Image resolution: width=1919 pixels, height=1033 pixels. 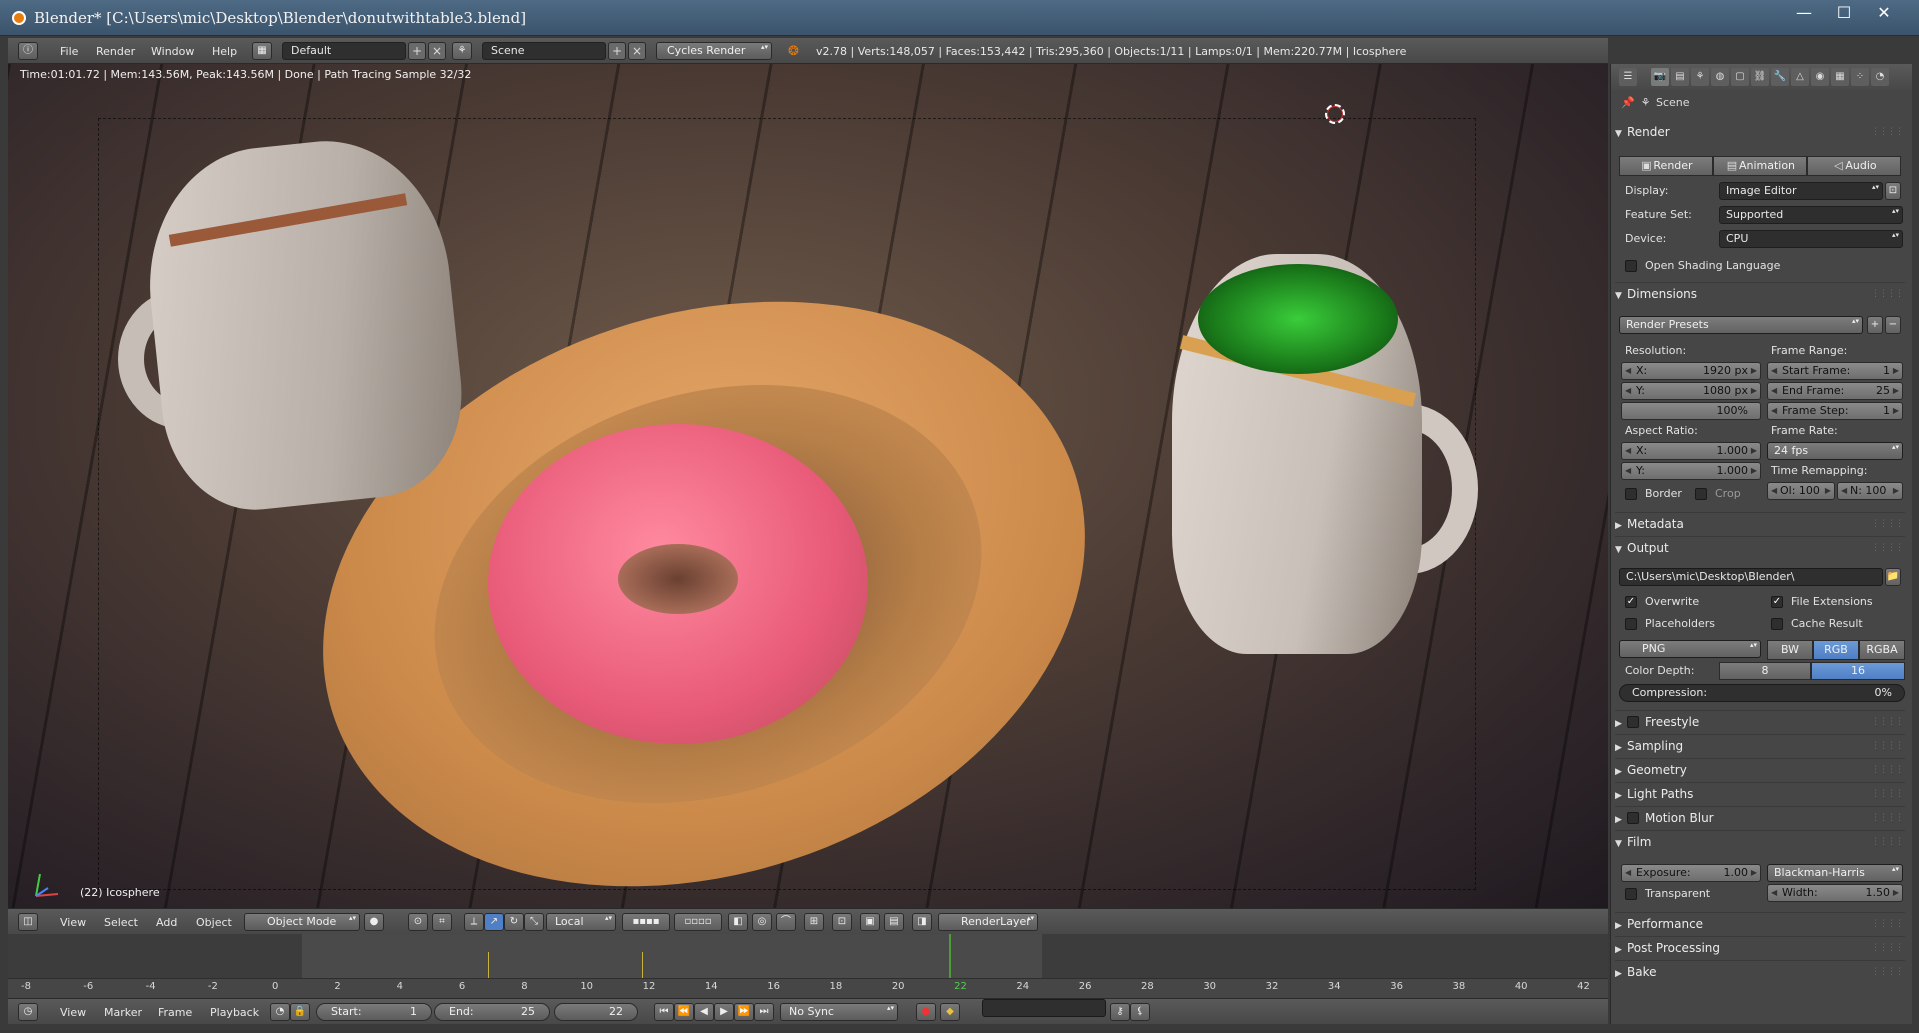 I want to click on resolution-percent-field: 100%, so click(x=1691, y=411).